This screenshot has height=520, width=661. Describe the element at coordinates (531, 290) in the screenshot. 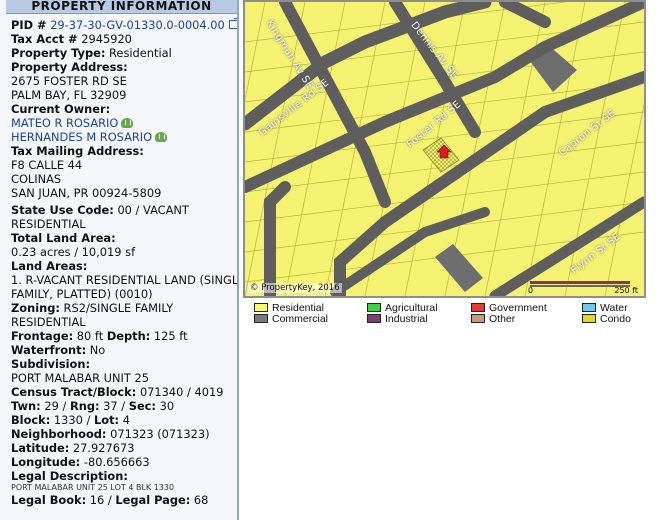

I see `scale-start-label: 0` at that location.